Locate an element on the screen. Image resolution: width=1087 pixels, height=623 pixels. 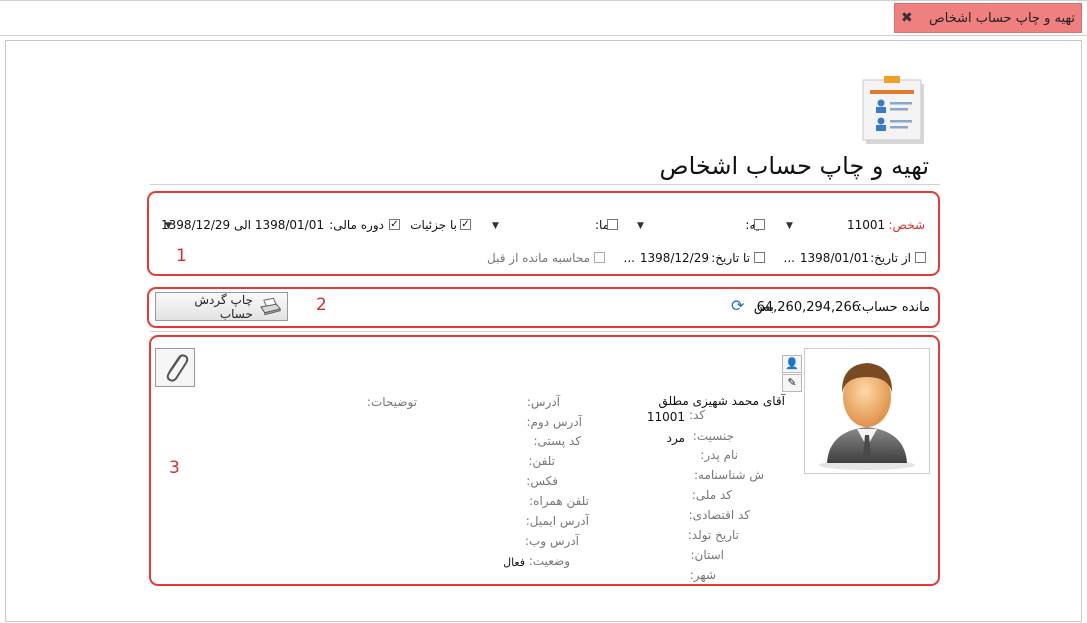
layer-checkbox is located at coordinates (759, 224).